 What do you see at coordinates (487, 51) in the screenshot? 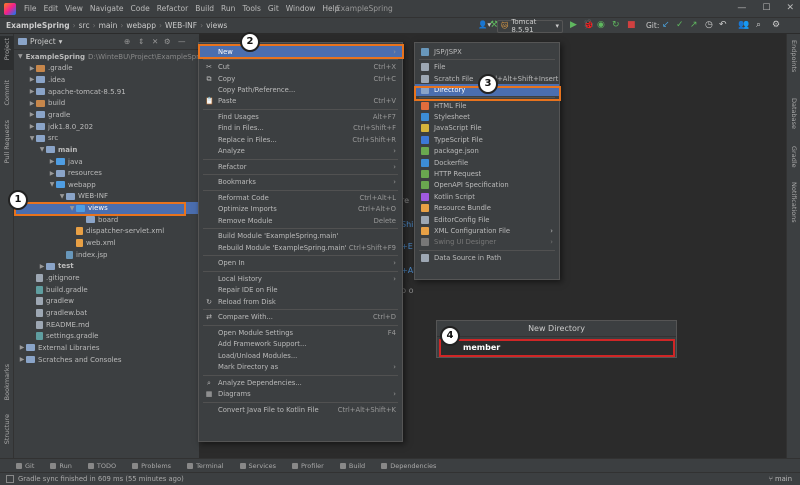
I see `new-submenu-item: JSP/JSPX` at bounding box center [487, 51].